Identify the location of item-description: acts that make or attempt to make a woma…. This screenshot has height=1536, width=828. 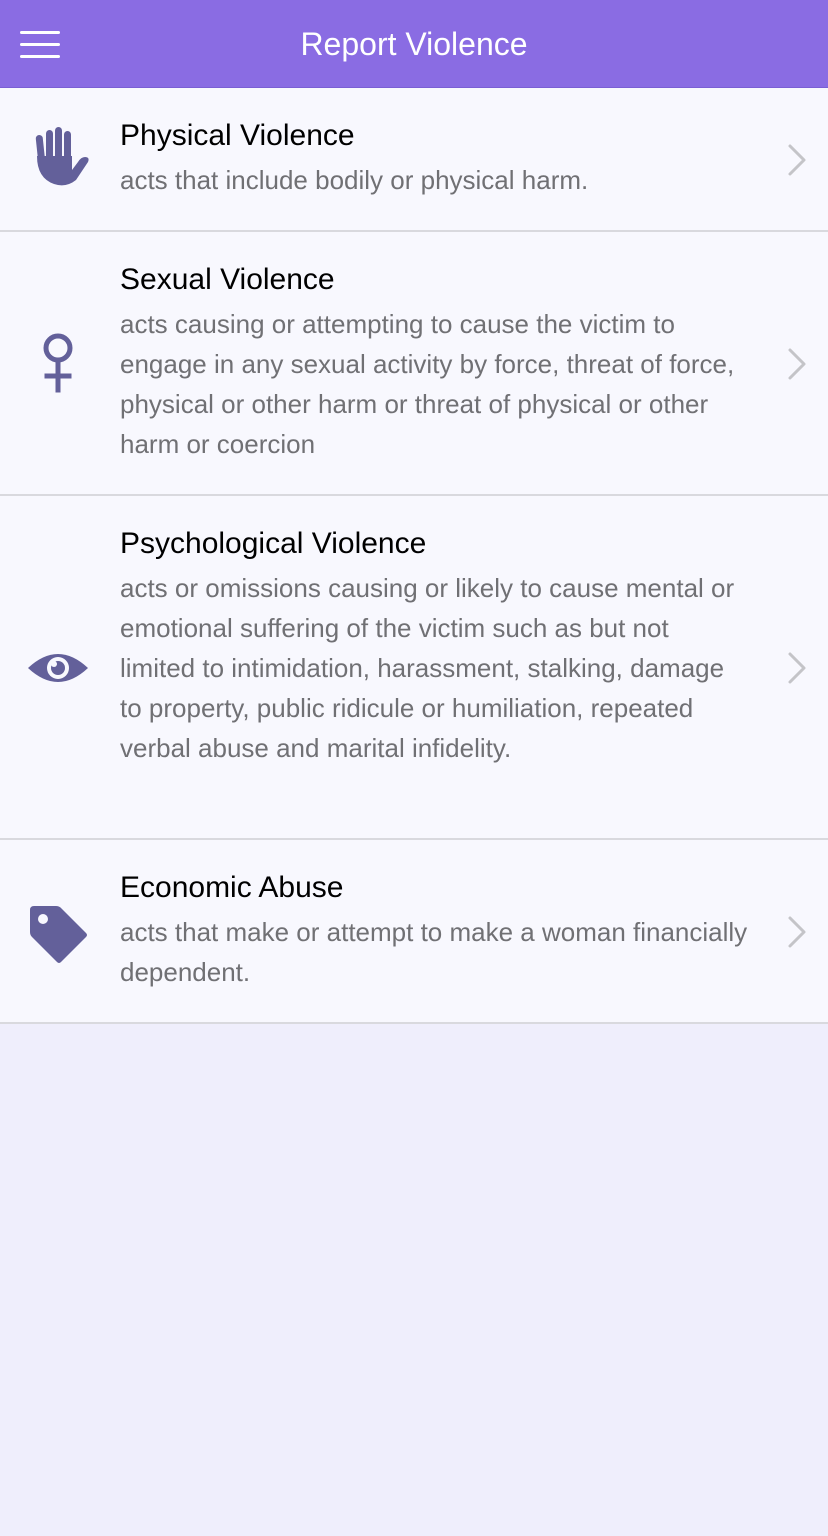
(434, 952).